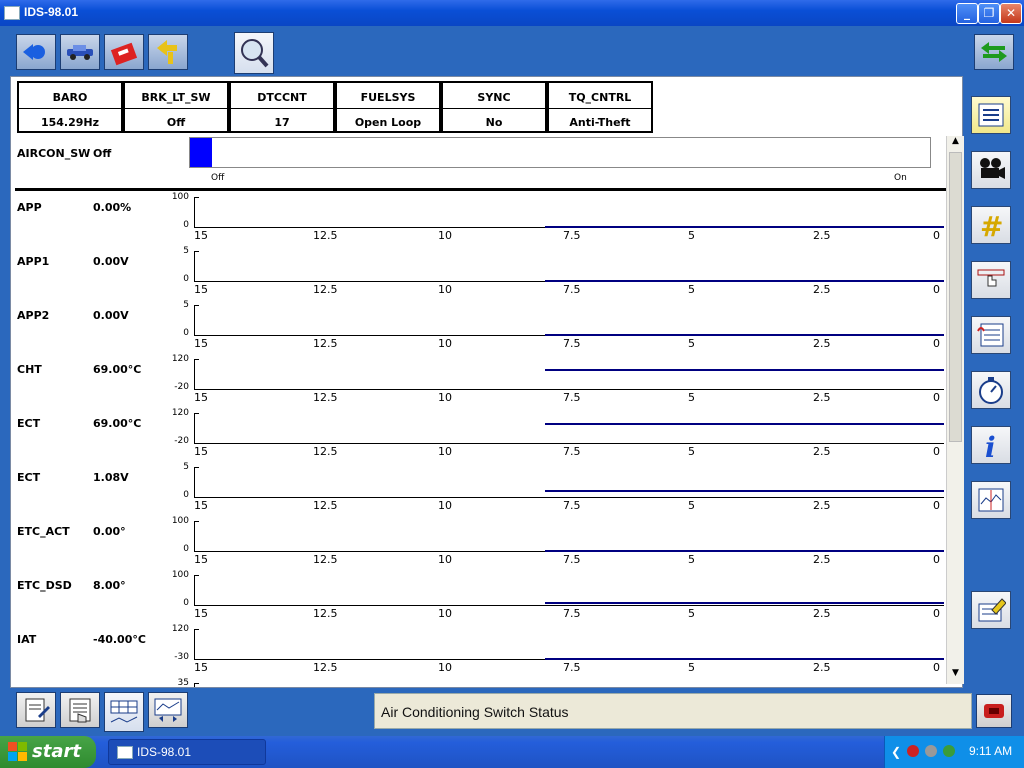  I want to click on scroll-up-icon: ▲, so click(955, 143).